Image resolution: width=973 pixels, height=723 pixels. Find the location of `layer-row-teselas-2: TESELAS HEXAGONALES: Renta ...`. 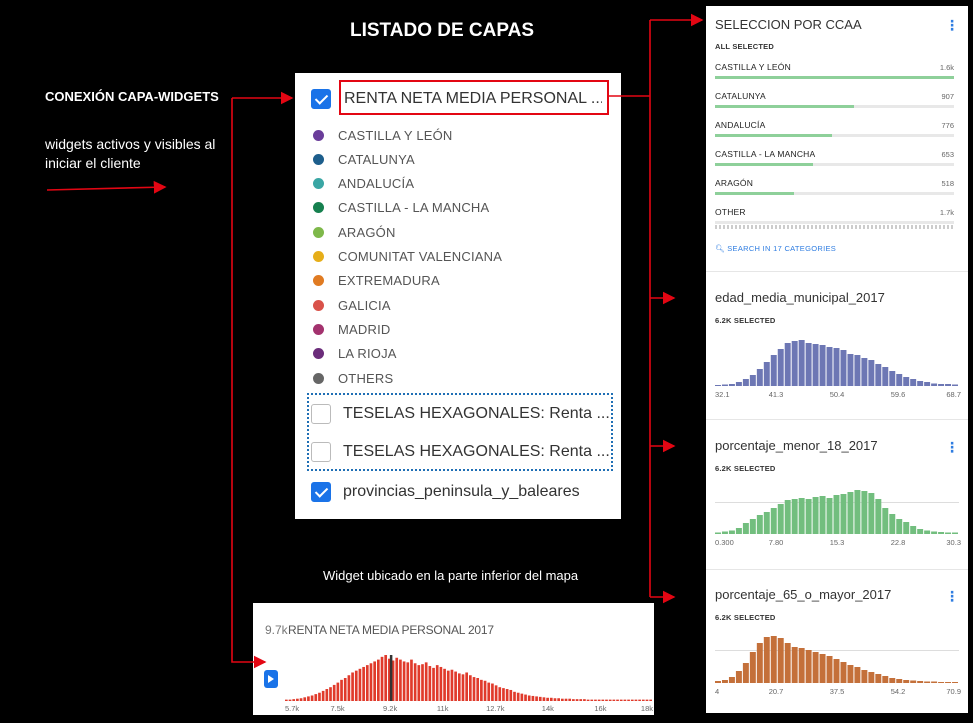

layer-row-teselas-2: TESELAS HEXAGONALES: Renta ... is located at coordinates (466, 452).